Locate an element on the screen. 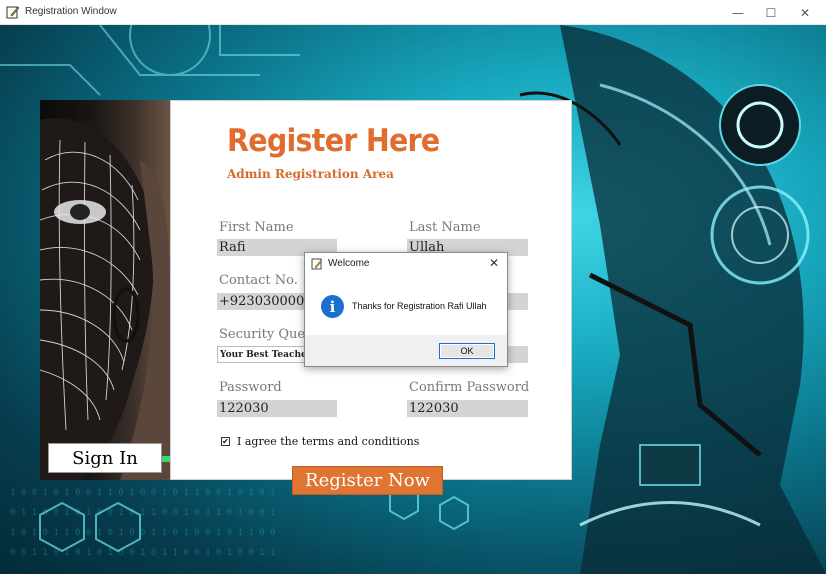 The width and height of the screenshot is (826, 574). register-now-button: Register Now is located at coordinates (367, 480).